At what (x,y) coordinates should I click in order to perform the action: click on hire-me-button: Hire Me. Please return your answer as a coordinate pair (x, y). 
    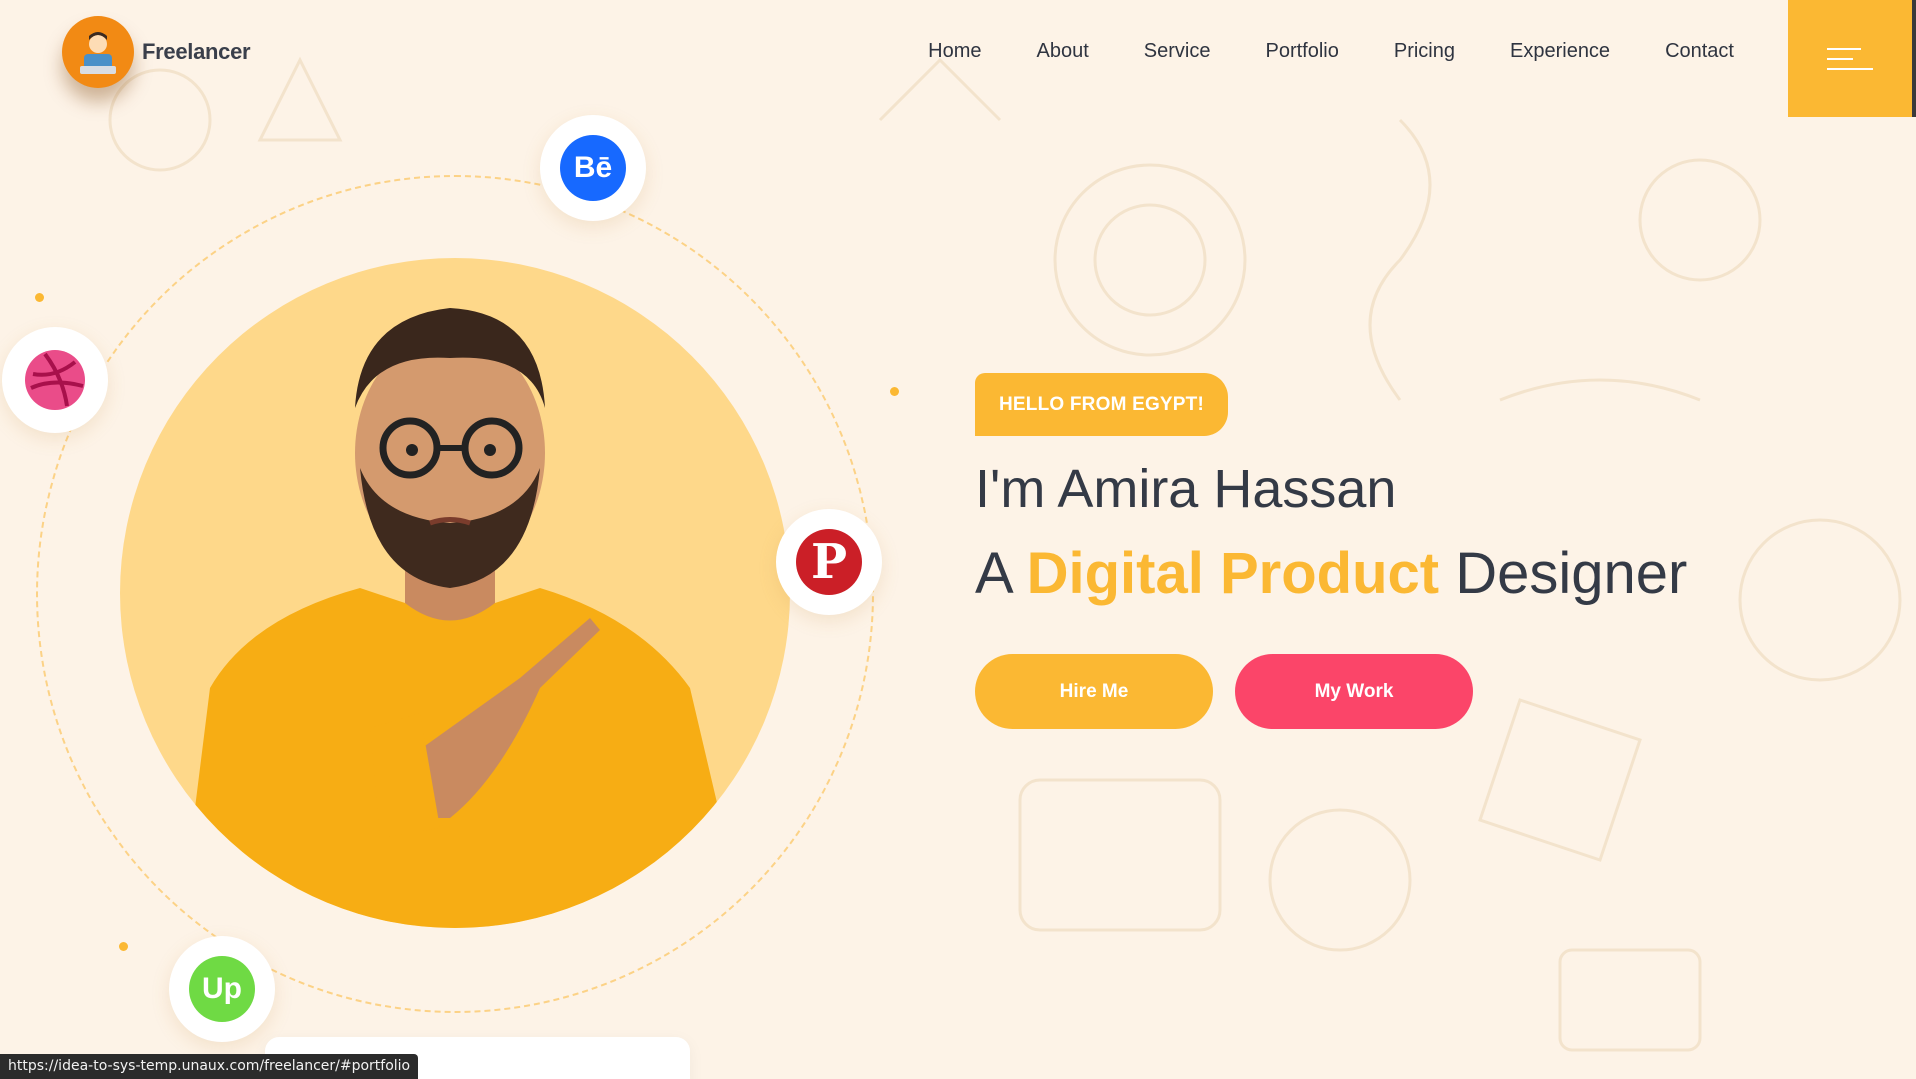
    Looking at the image, I should click on (1094, 691).